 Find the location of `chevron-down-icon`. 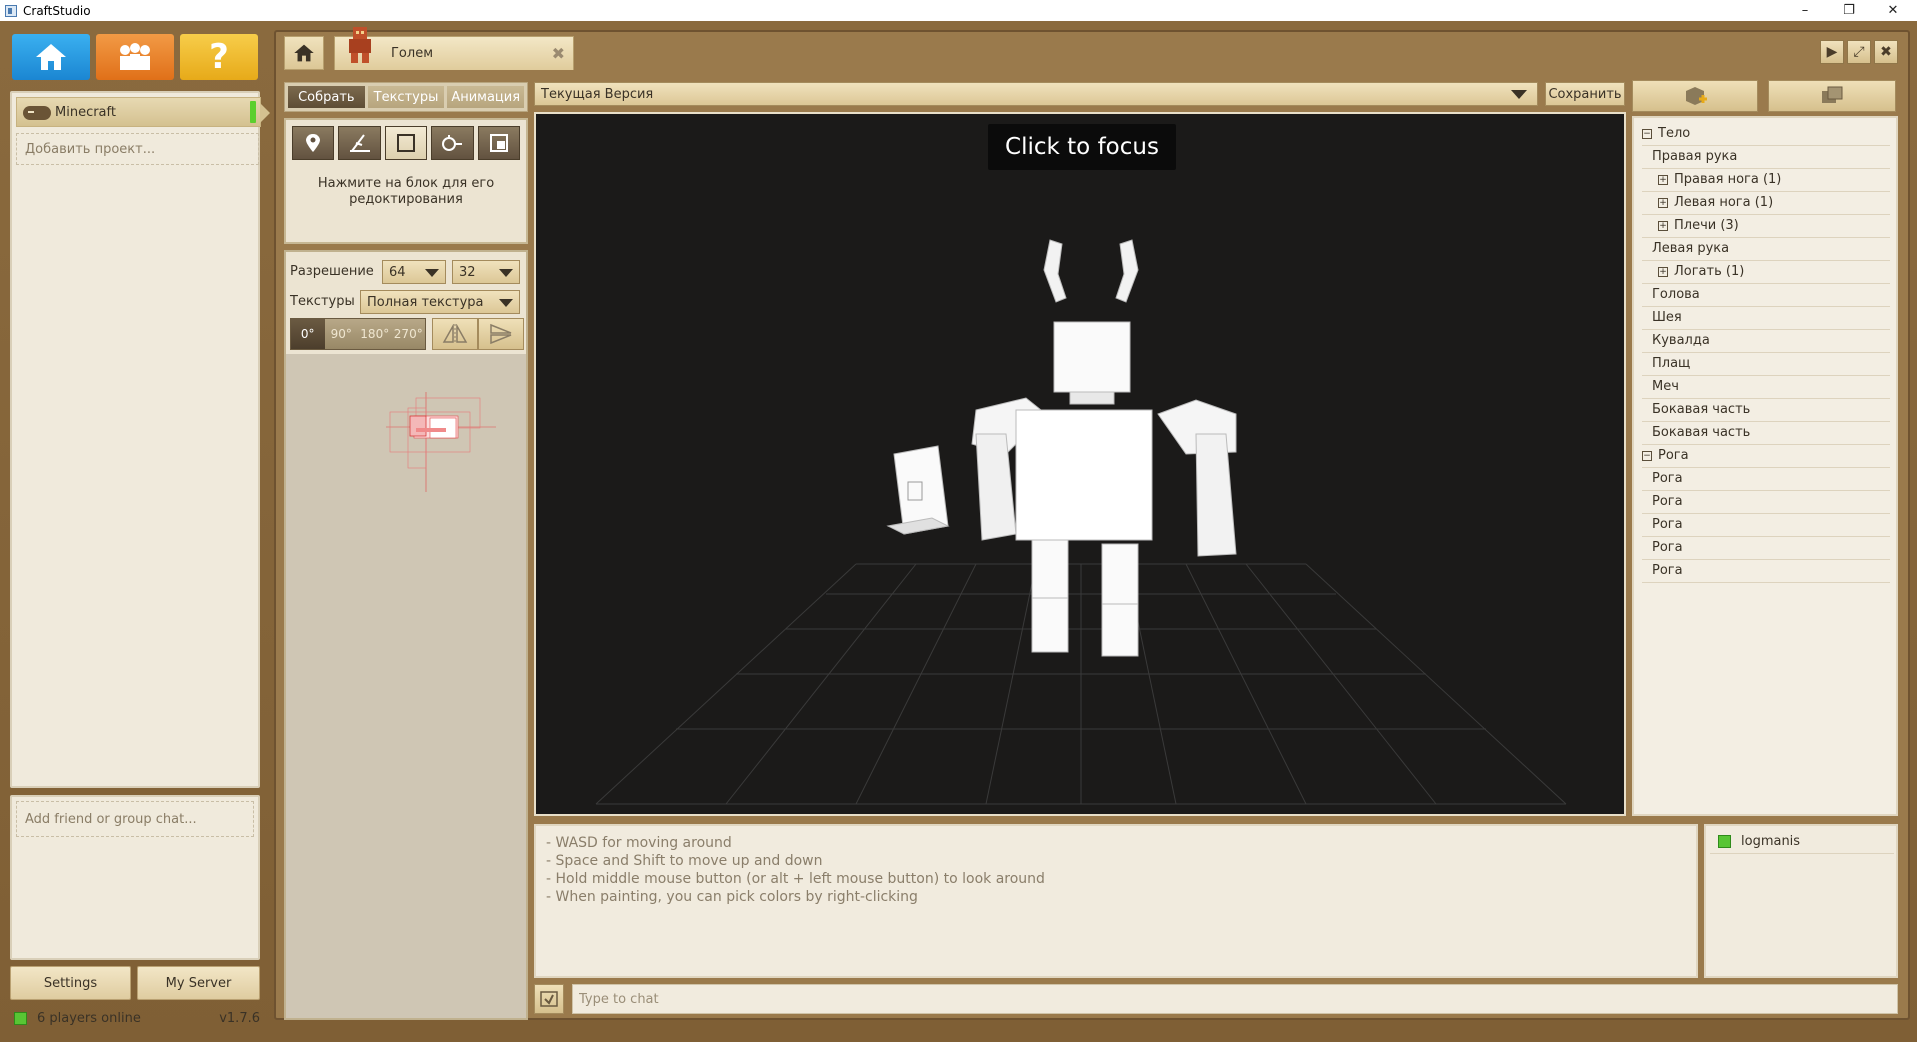

chevron-down-icon is located at coordinates (506, 303).